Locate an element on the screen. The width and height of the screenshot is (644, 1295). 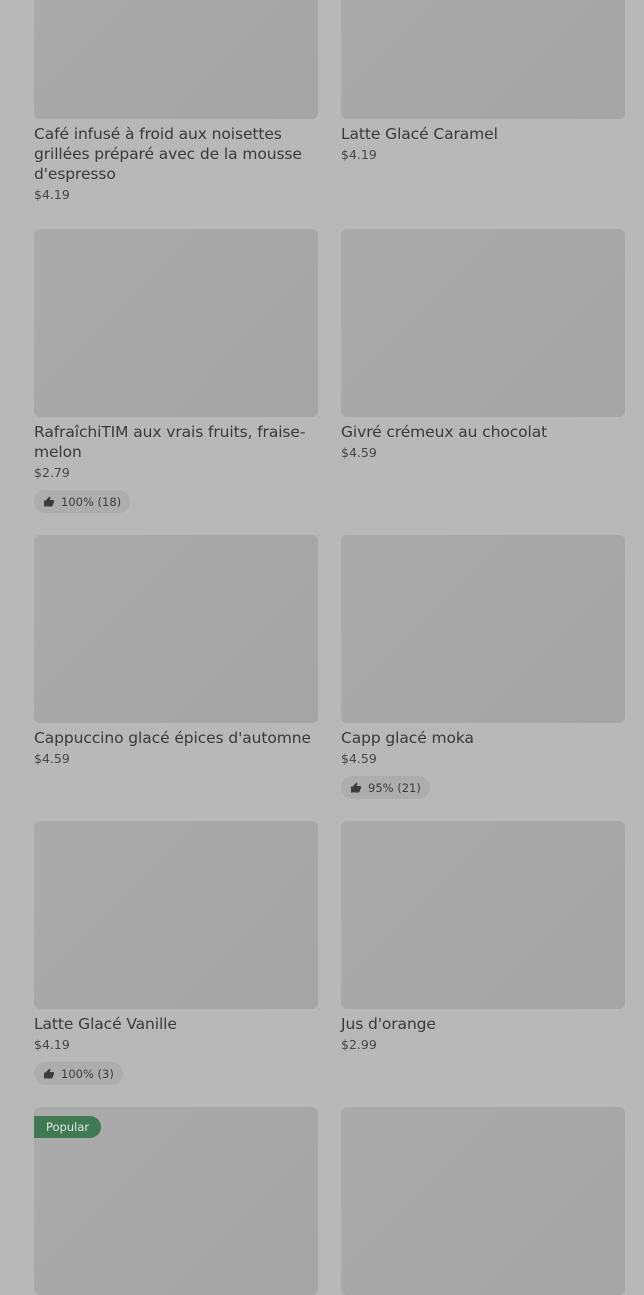
product-card: Jus d'orange $2.99 is located at coordinates (483, 937).